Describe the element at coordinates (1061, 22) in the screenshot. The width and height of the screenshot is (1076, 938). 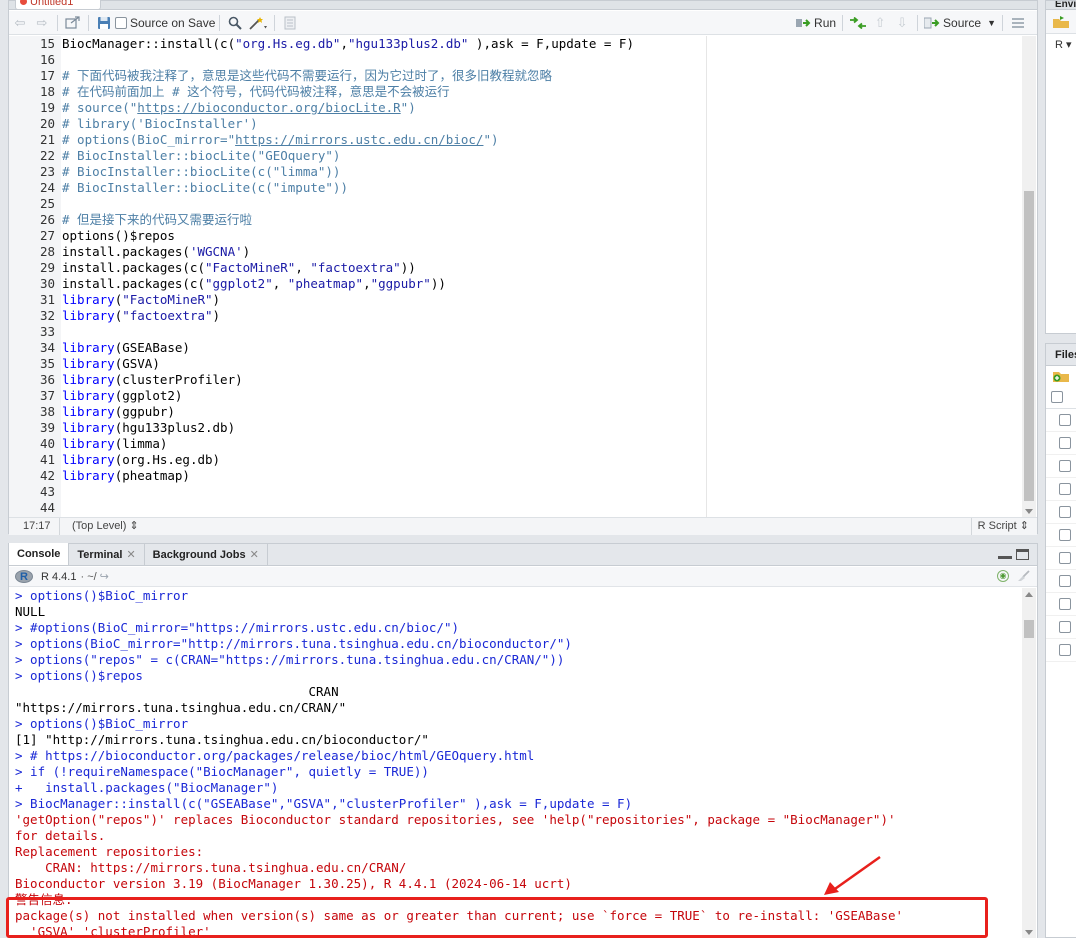
I see `load-workspace-icon` at that location.